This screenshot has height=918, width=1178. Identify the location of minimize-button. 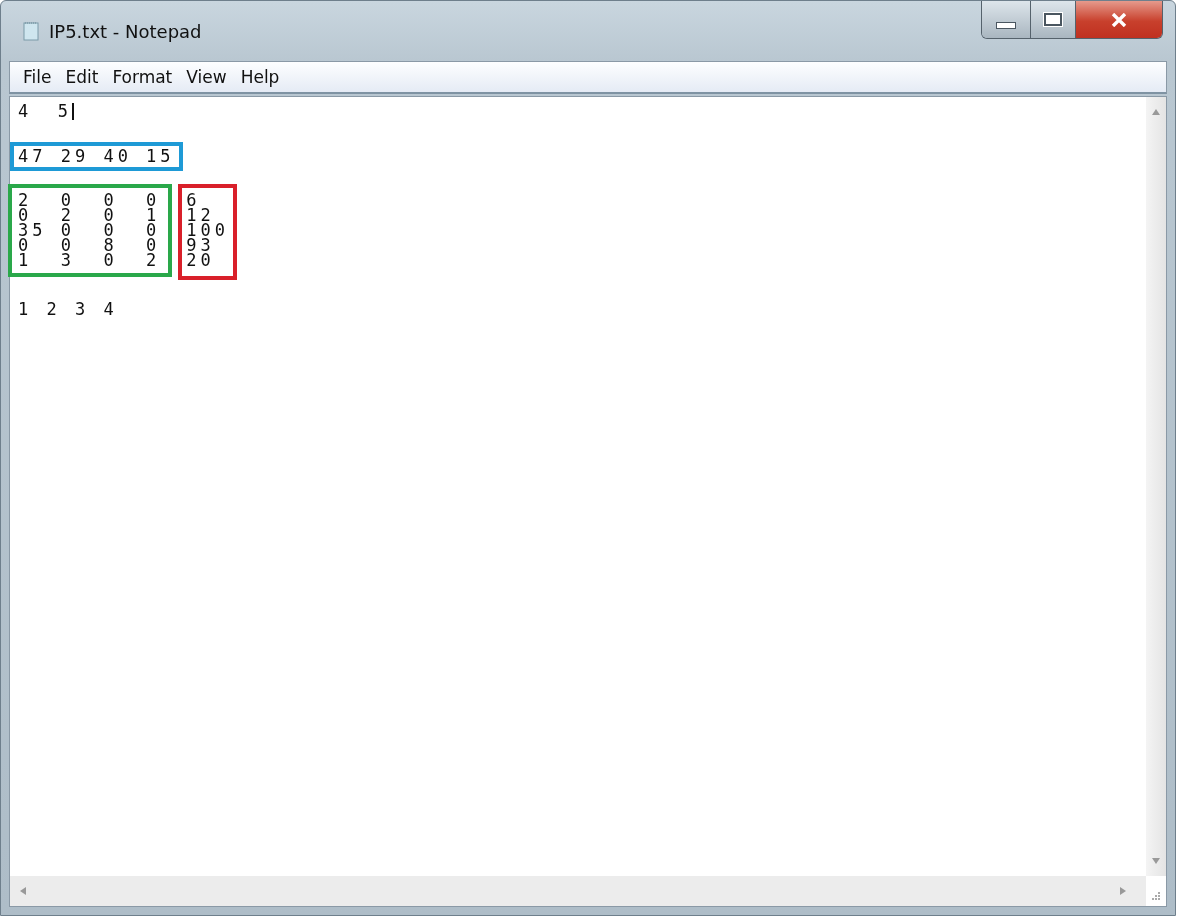
(1006, 19).